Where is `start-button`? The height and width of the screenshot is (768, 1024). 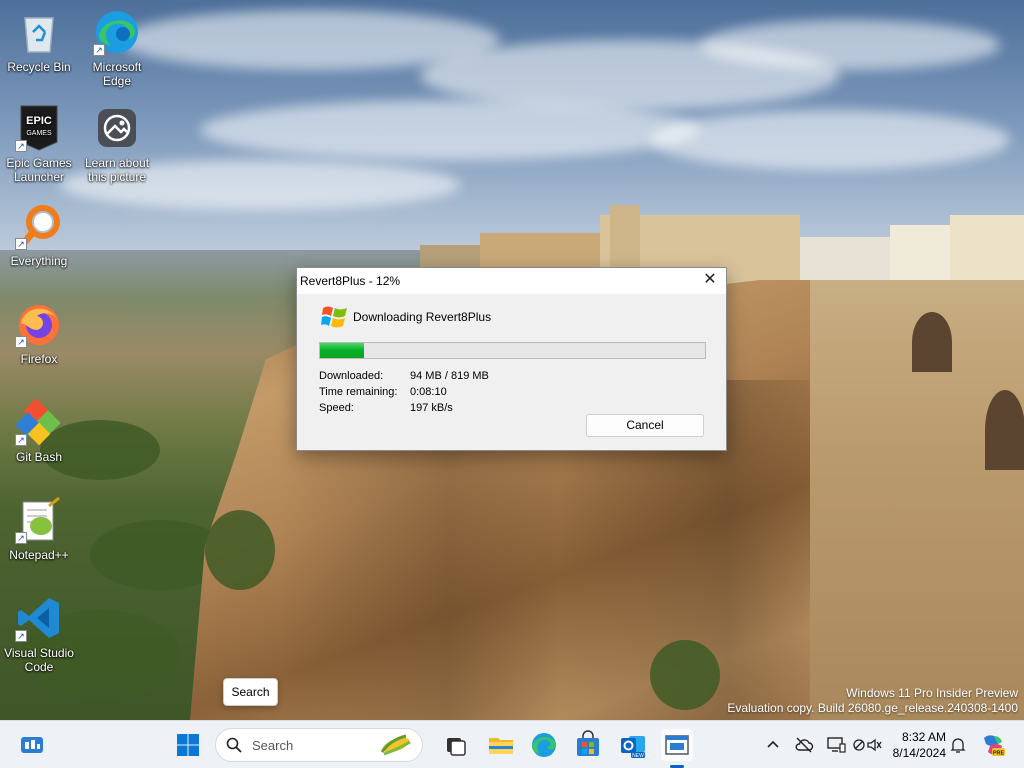
start-button is located at coordinates (188, 745).